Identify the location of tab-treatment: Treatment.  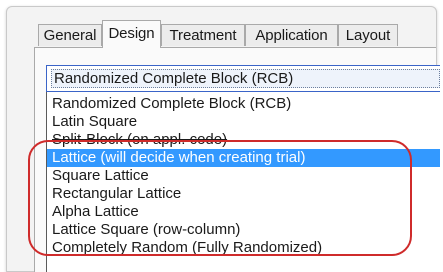
(203, 35).